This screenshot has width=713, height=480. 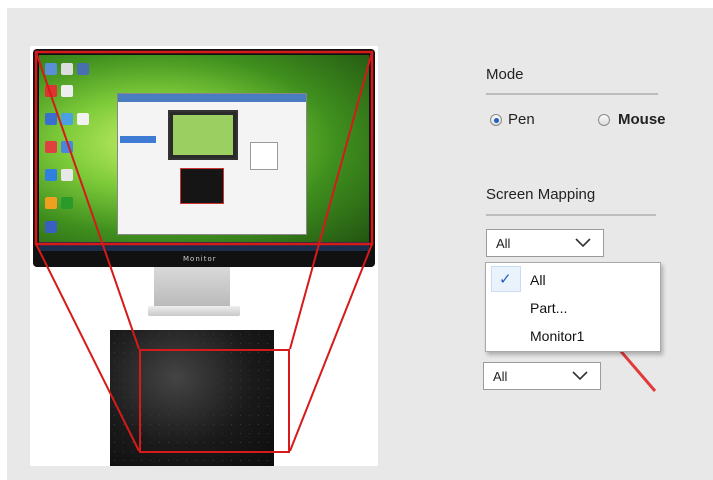 I want to click on screen-mapping-title: Screen Mapping, so click(x=541, y=194).